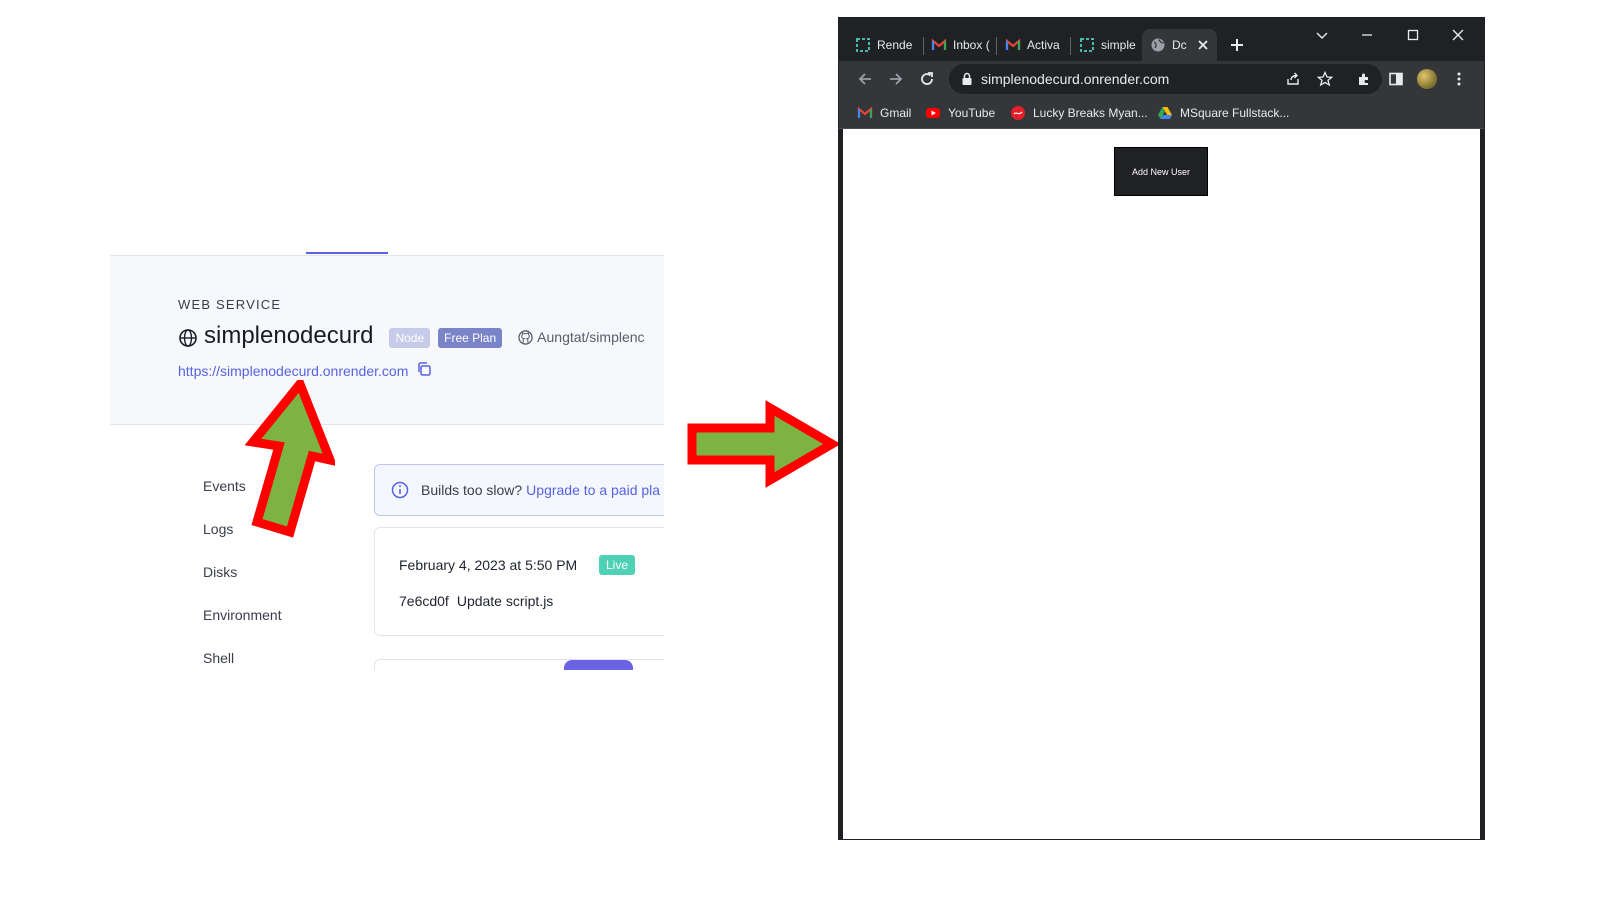 The image size is (1600, 900). I want to click on commit-message: Update script.js, so click(505, 601).